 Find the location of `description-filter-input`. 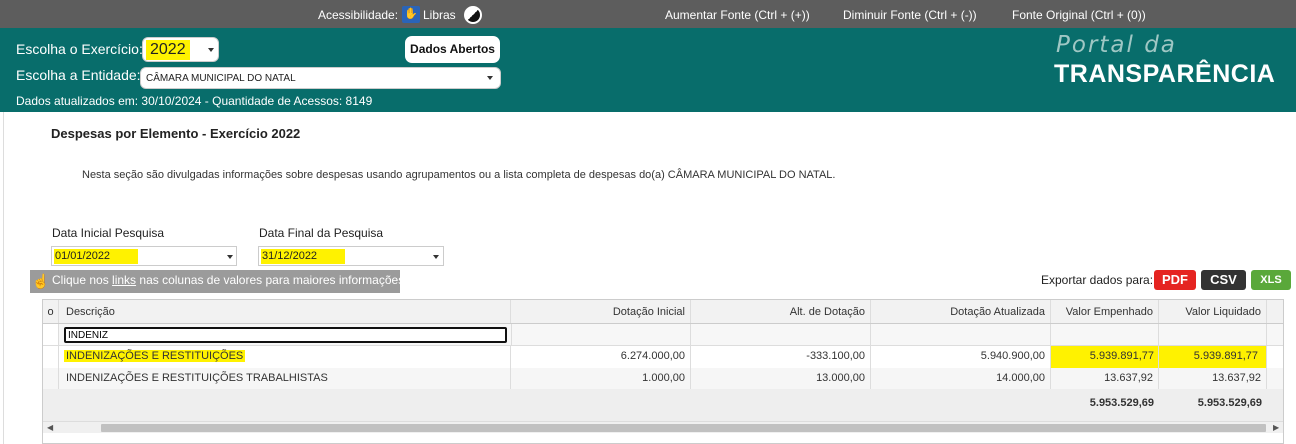

description-filter-input is located at coordinates (285, 335).